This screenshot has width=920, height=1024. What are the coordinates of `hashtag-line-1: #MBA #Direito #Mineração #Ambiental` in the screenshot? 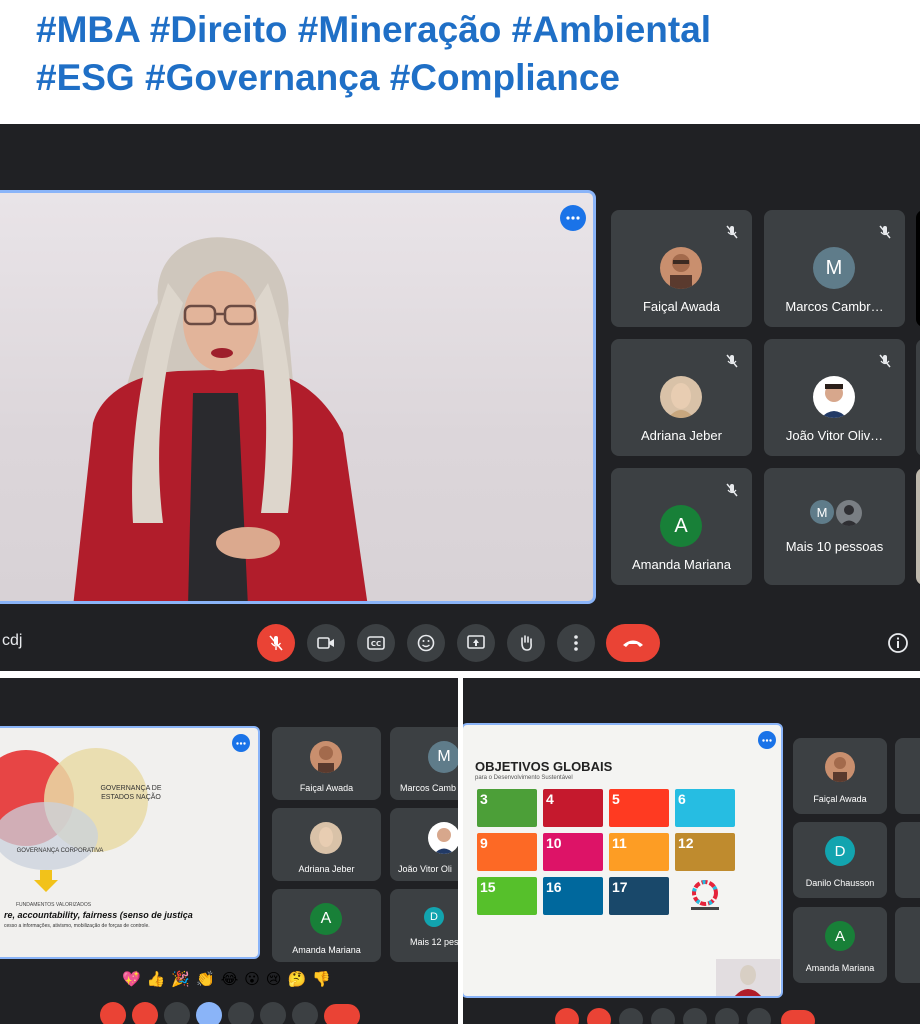 It's located at (374, 29).